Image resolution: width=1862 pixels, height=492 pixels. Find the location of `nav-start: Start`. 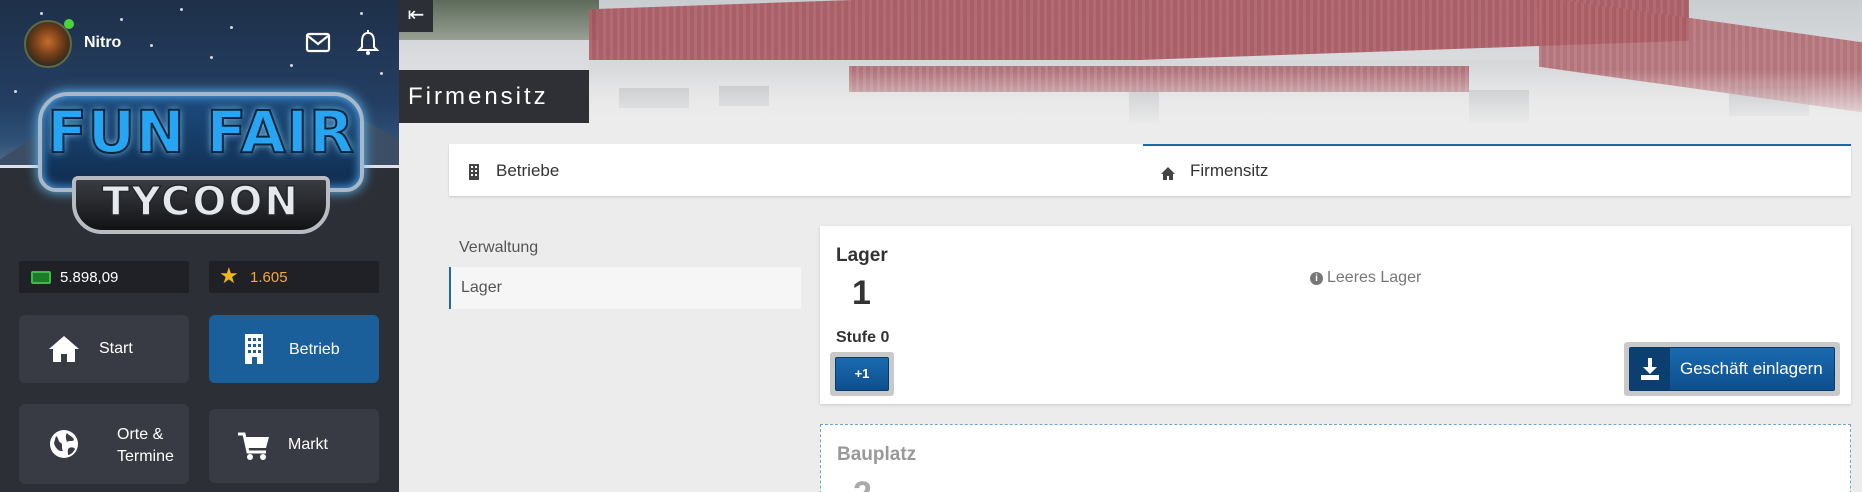

nav-start: Start is located at coordinates (104, 349).